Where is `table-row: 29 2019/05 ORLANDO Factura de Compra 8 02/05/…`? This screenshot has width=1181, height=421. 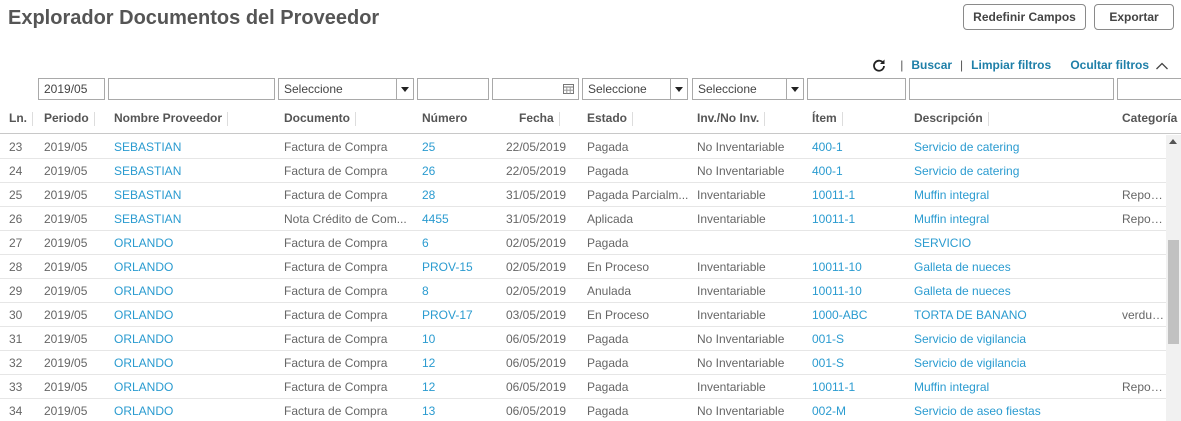
table-row: 29 2019/05 ORLANDO Factura de Compra 8 02/05/… is located at coordinates (583, 291).